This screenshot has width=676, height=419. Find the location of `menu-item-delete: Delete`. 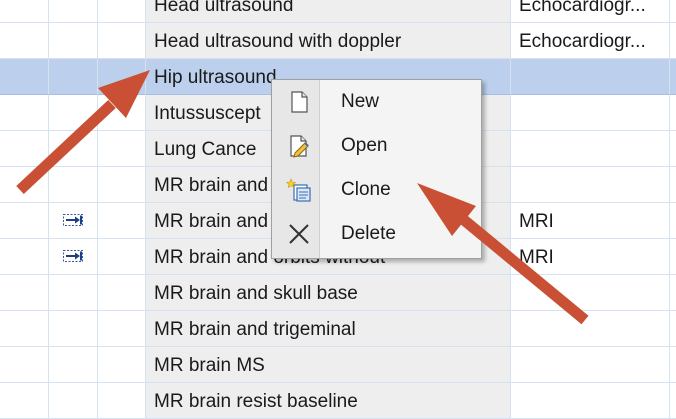

menu-item-delete: Delete is located at coordinates (376, 234).